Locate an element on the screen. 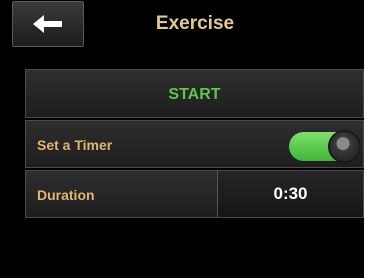  arrow-left-icon is located at coordinates (47, 24).